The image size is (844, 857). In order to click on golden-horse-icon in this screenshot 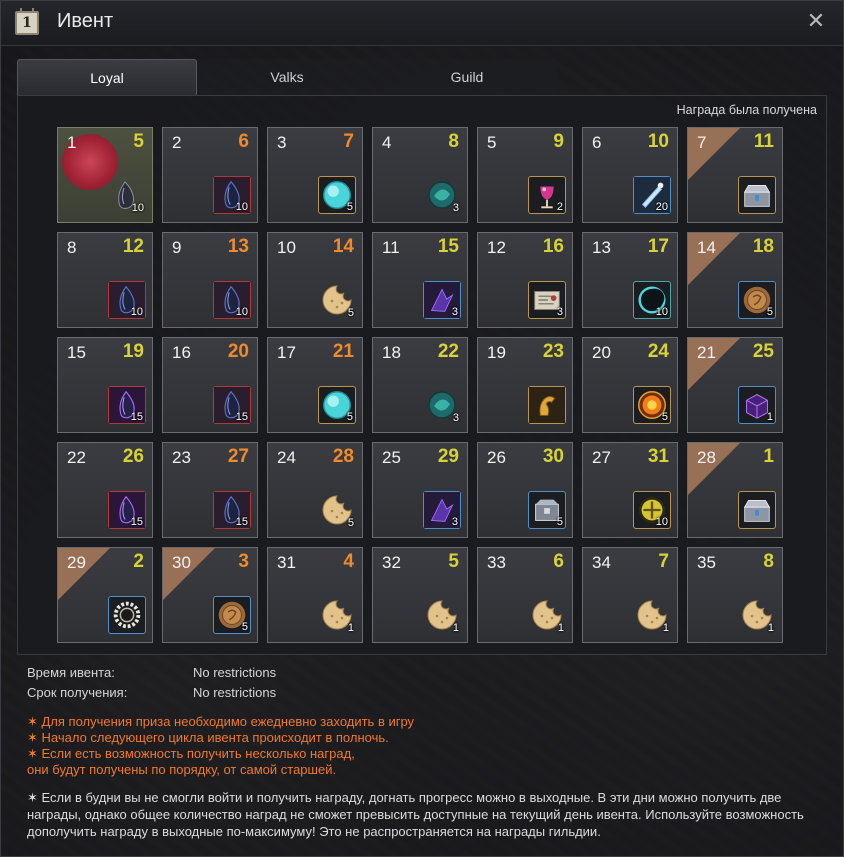, I will do `click(547, 405)`.